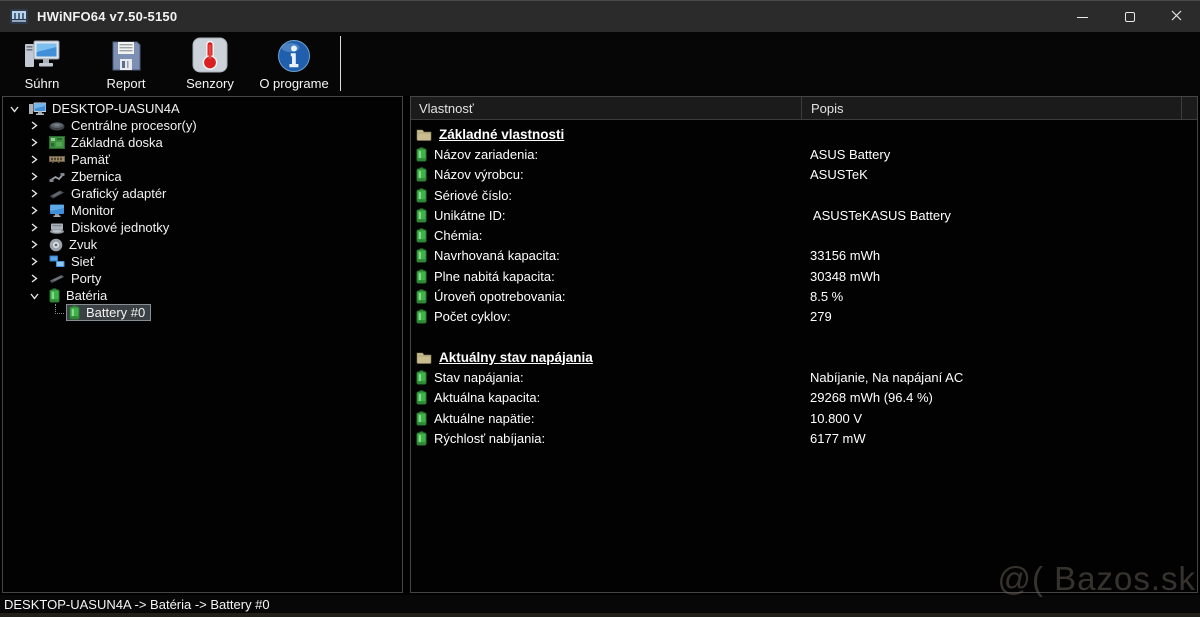  Describe the element at coordinates (210, 83) in the screenshot. I see `toolbar-button-label: Senzory` at that location.